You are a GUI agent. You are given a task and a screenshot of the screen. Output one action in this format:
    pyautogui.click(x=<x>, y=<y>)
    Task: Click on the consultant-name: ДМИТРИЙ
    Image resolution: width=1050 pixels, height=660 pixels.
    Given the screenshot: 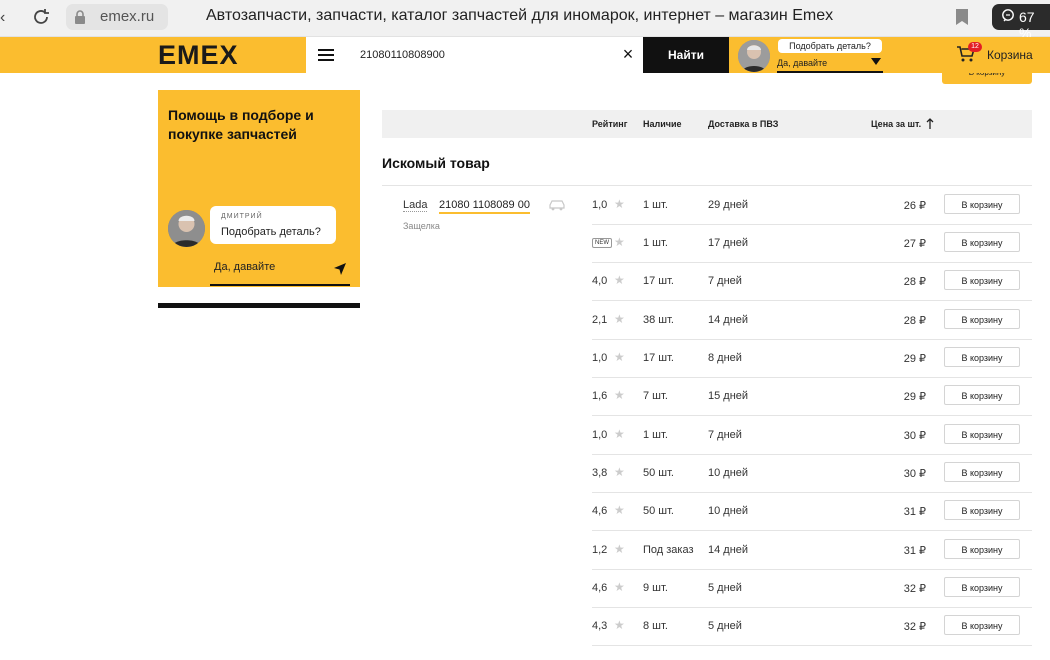 What is the action you would take?
    pyautogui.click(x=242, y=216)
    